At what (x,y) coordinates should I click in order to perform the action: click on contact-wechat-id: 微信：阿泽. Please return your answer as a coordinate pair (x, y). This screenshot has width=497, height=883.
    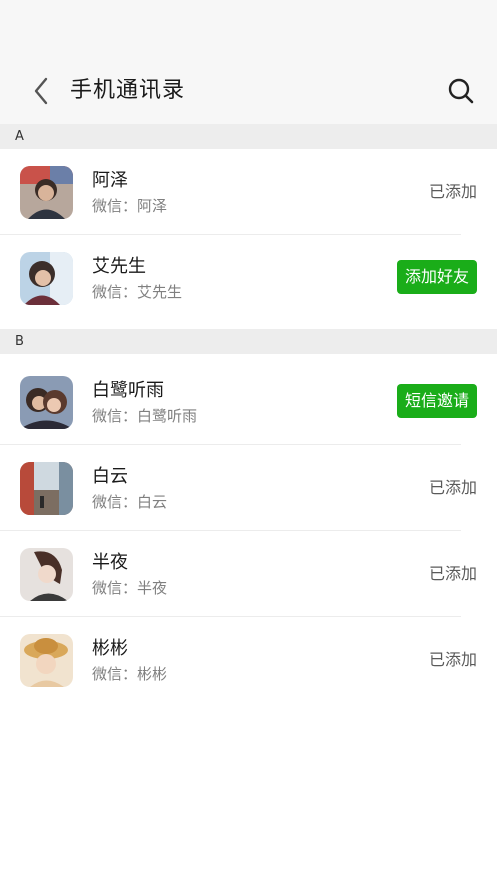
    Looking at the image, I should click on (130, 206).